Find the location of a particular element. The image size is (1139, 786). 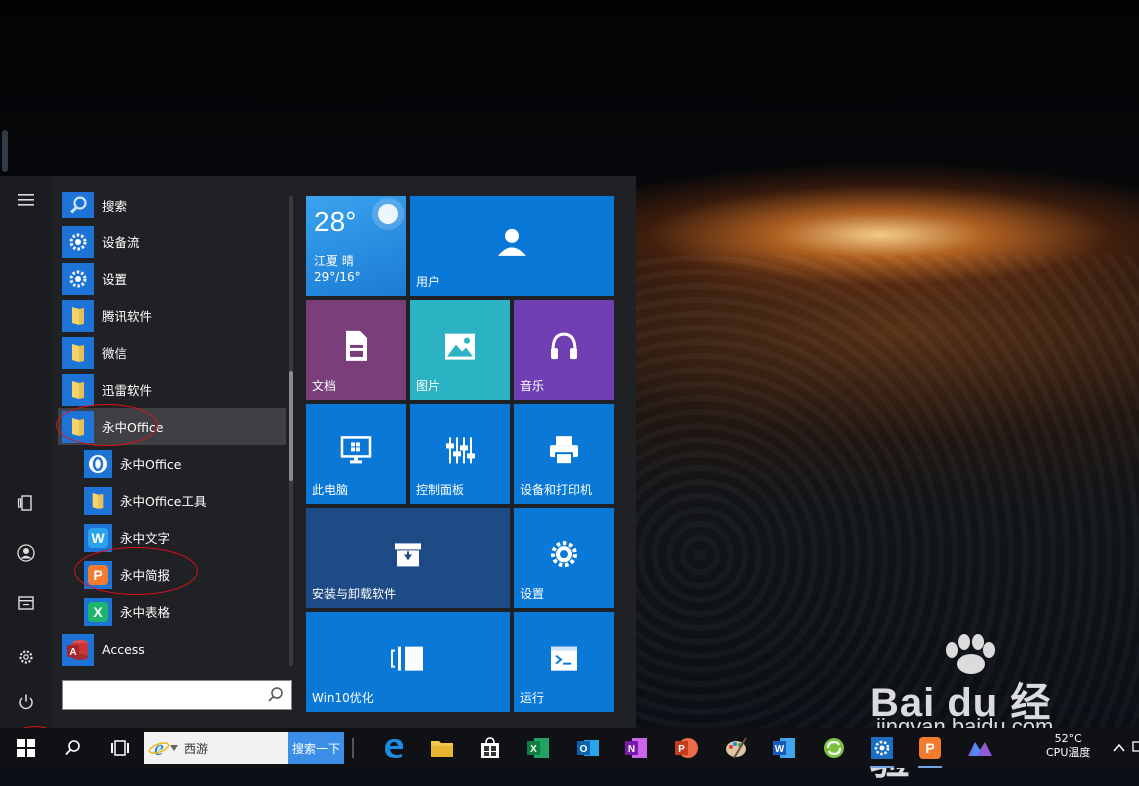

taskbar-search-button is located at coordinates (73, 748).